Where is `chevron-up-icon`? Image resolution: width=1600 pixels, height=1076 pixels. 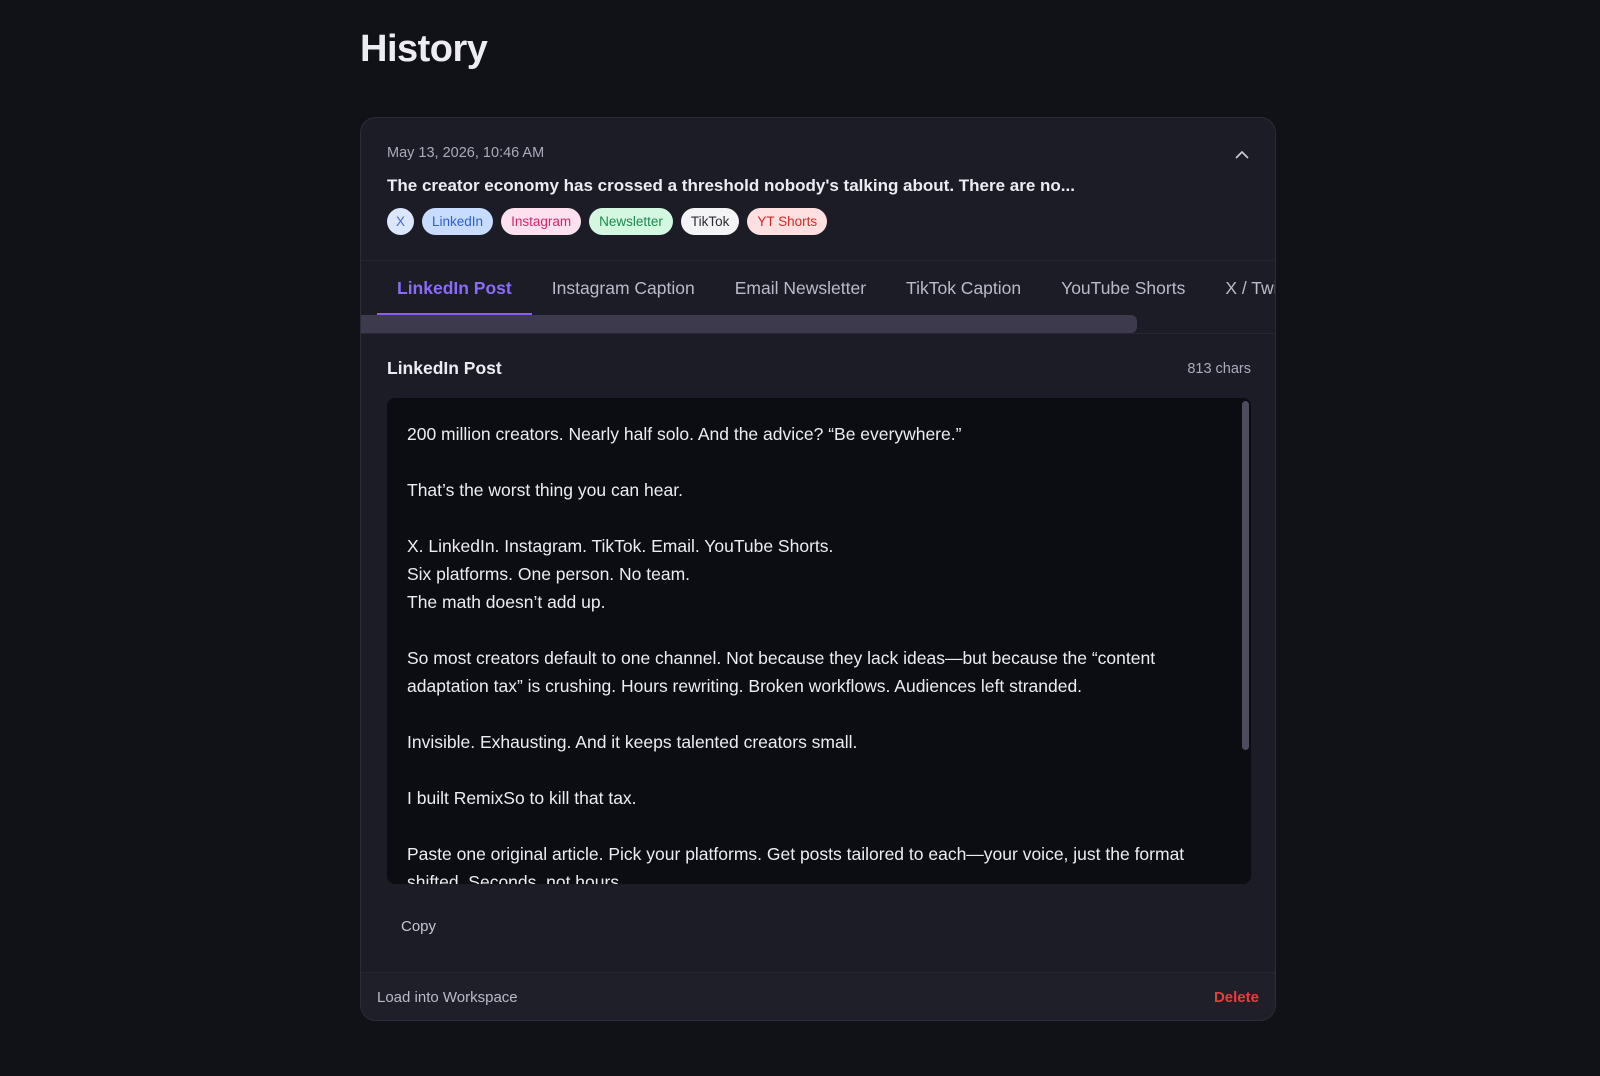 chevron-up-icon is located at coordinates (1242, 154).